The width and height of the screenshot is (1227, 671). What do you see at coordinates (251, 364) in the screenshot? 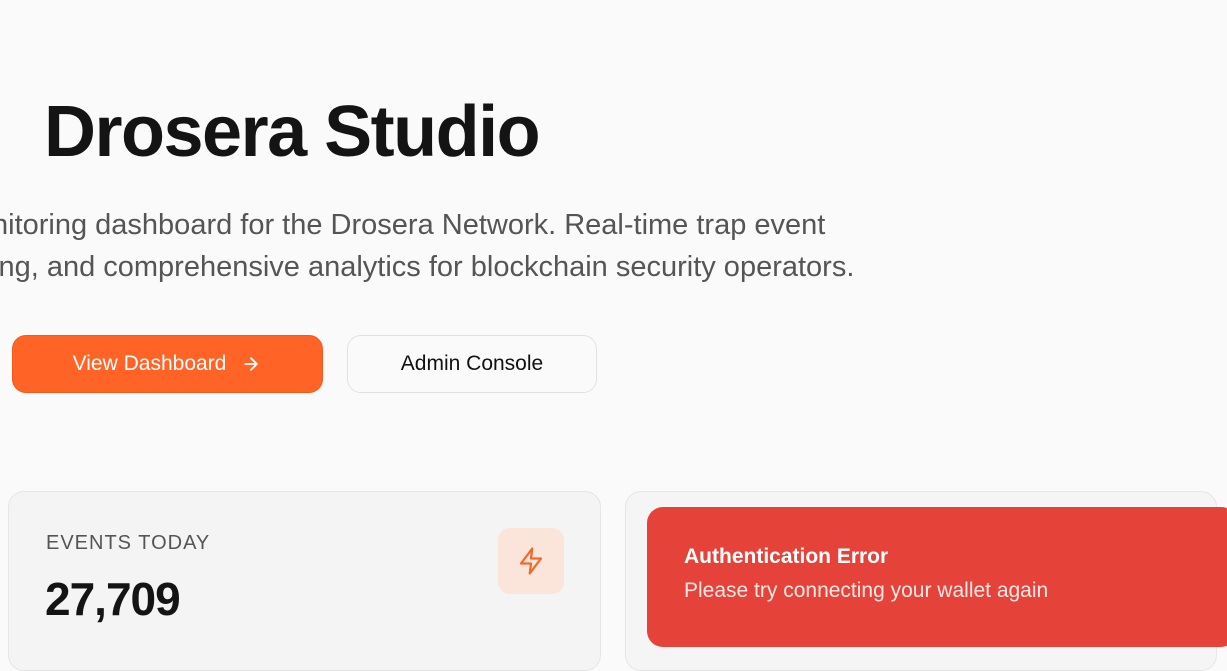
I see `arrow-right-icon` at bounding box center [251, 364].